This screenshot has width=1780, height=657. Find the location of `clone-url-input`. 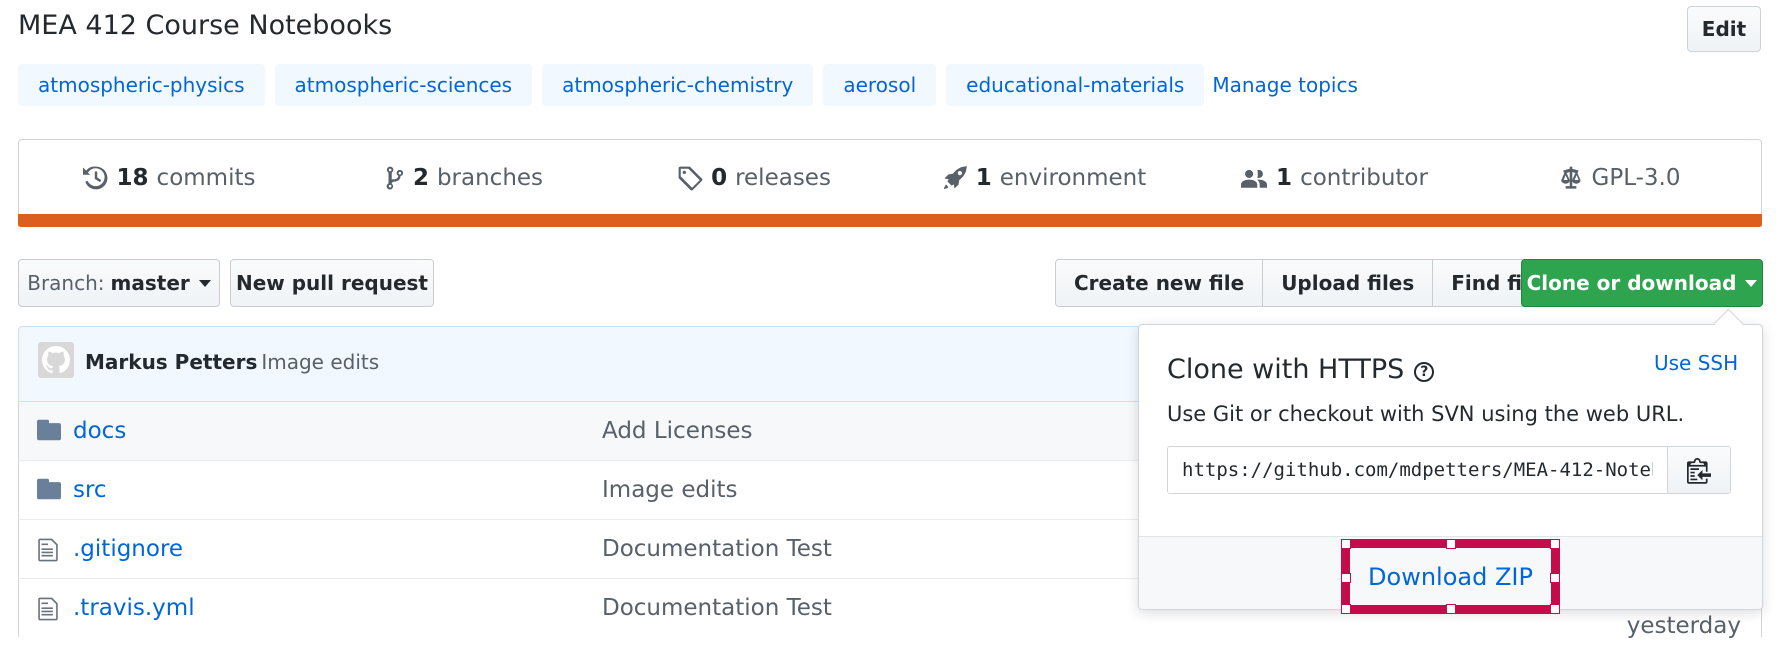

clone-url-input is located at coordinates (1417, 470).